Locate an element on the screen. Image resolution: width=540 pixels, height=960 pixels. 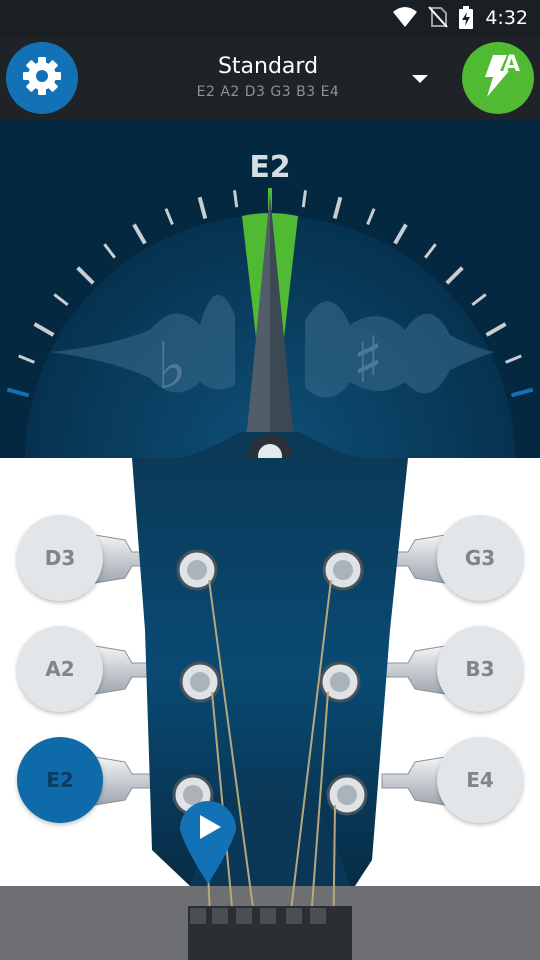
flat-symbol: ♭ is located at coordinates (172, 367).